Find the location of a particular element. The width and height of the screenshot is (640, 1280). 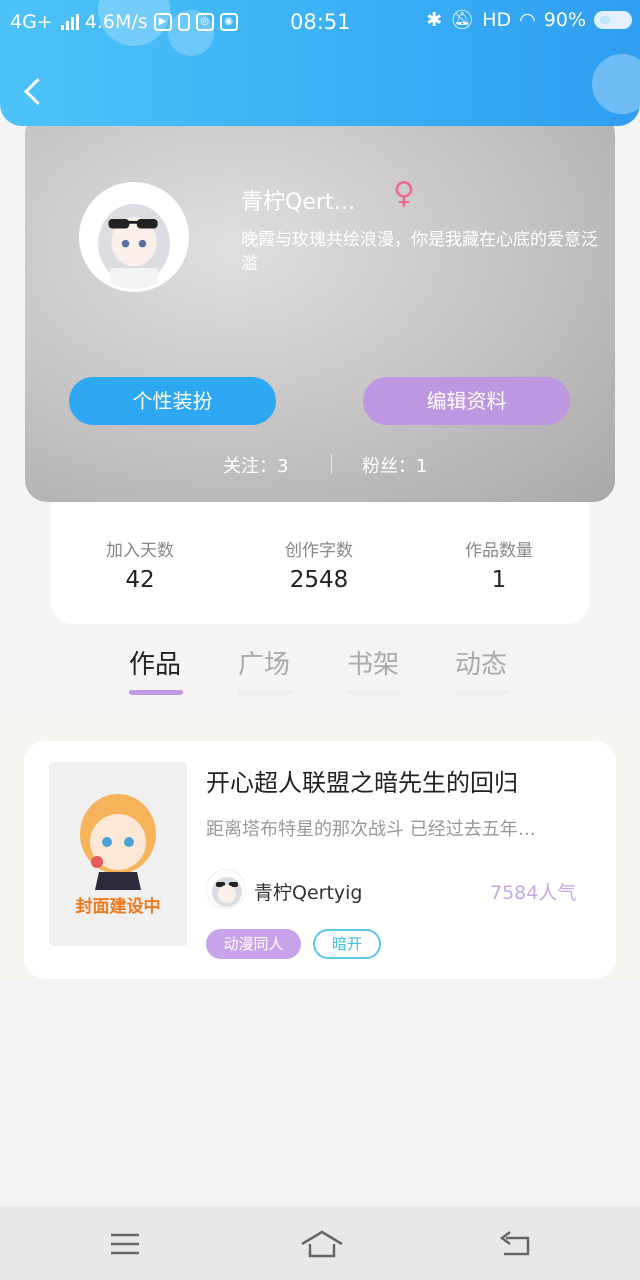

avatar is located at coordinates (134, 237).